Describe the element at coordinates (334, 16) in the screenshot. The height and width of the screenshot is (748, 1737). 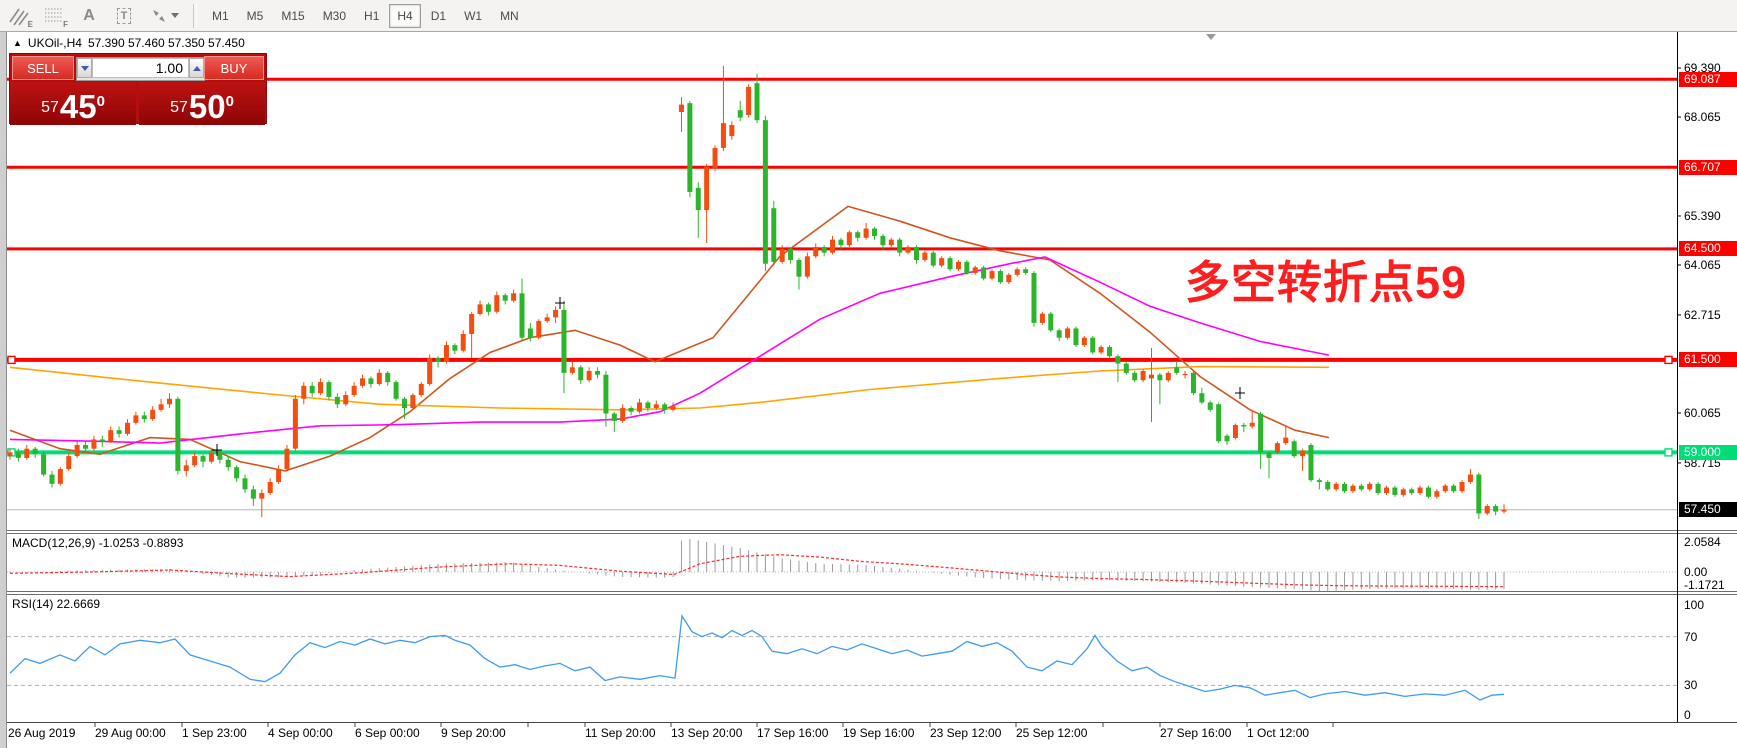
I see `timeframe-M30: M30` at that location.